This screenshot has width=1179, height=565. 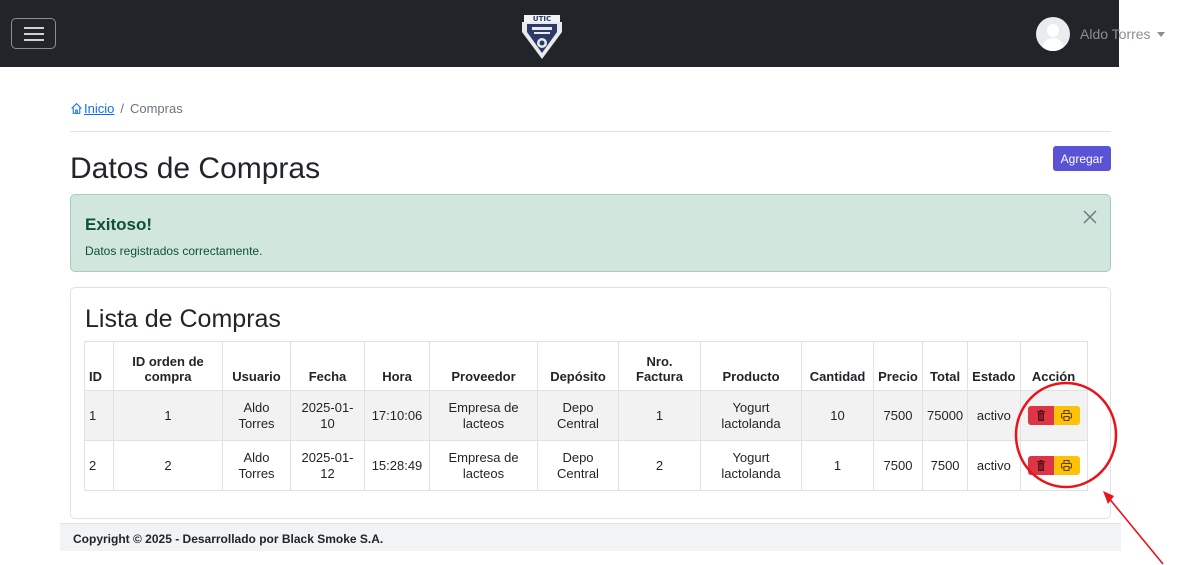 What do you see at coordinates (1082, 158) in the screenshot?
I see `add-button: Agregar` at bounding box center [1082, 158].